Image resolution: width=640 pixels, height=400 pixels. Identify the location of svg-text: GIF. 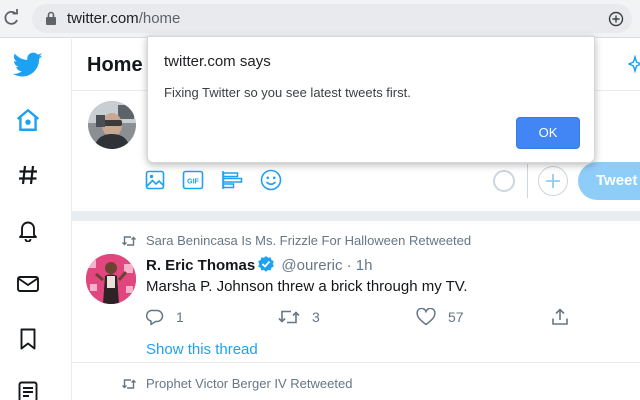
(193, 182).